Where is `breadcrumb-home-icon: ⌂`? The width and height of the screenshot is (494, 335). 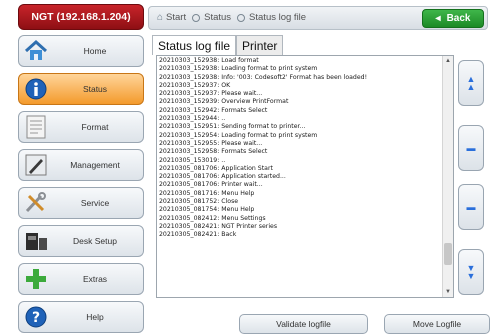
breadcrumb-home-icon: ⌂ is located at coordinates (160, 17).